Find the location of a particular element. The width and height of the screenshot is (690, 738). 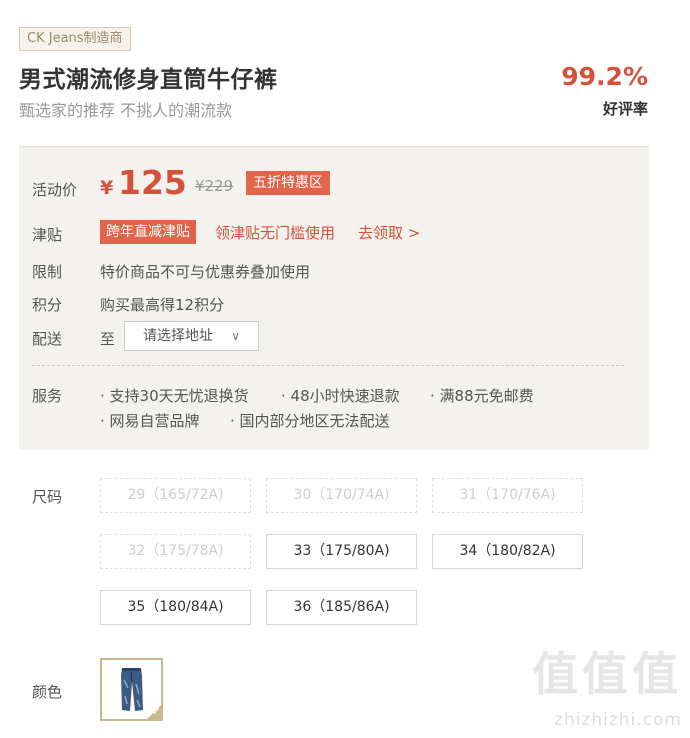

rating-value: 99.2% is located at coordinates (604, 76).